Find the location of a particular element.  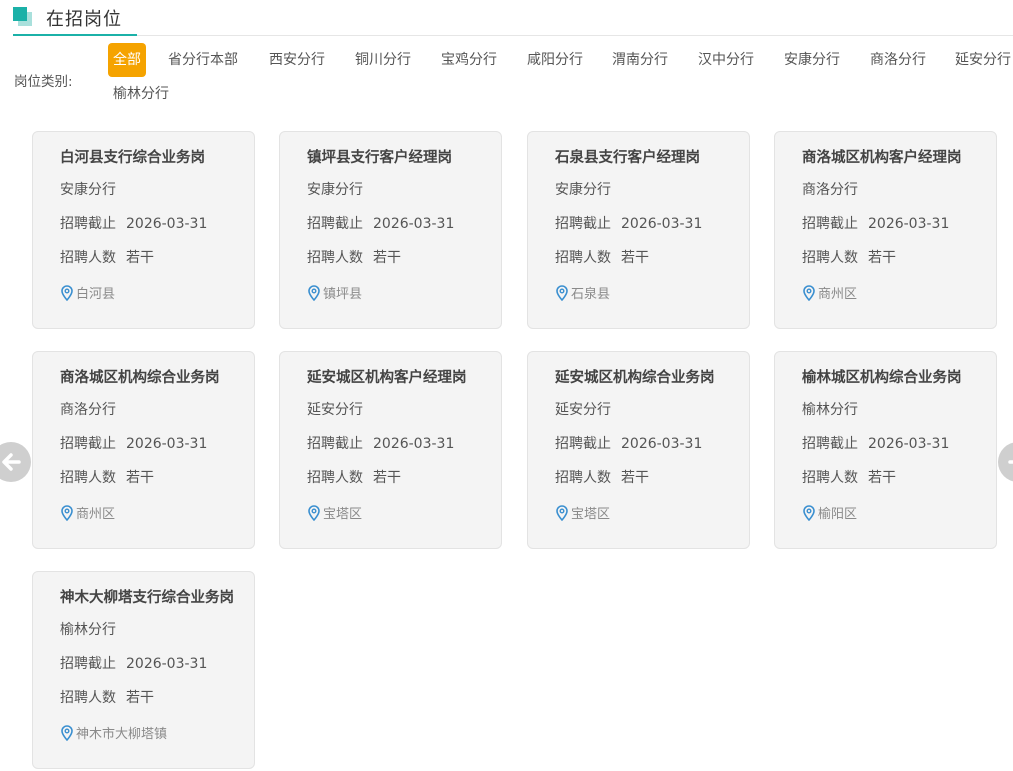

job-title: 白河县支行综合业务岗 is located at coordinates (132, 158).